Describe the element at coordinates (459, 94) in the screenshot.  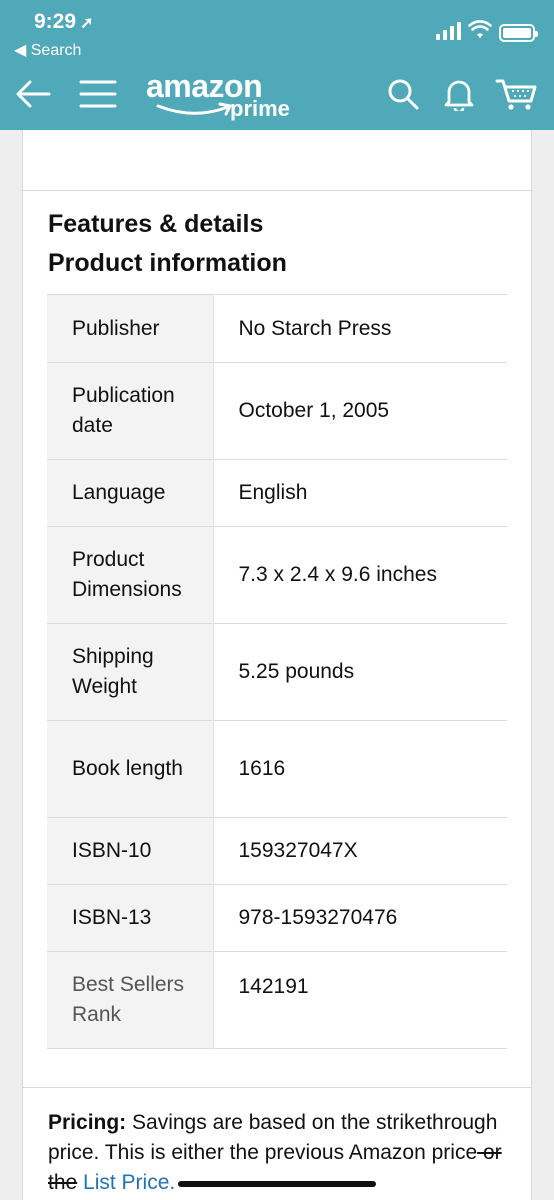
I see `bell-icon` at that location.